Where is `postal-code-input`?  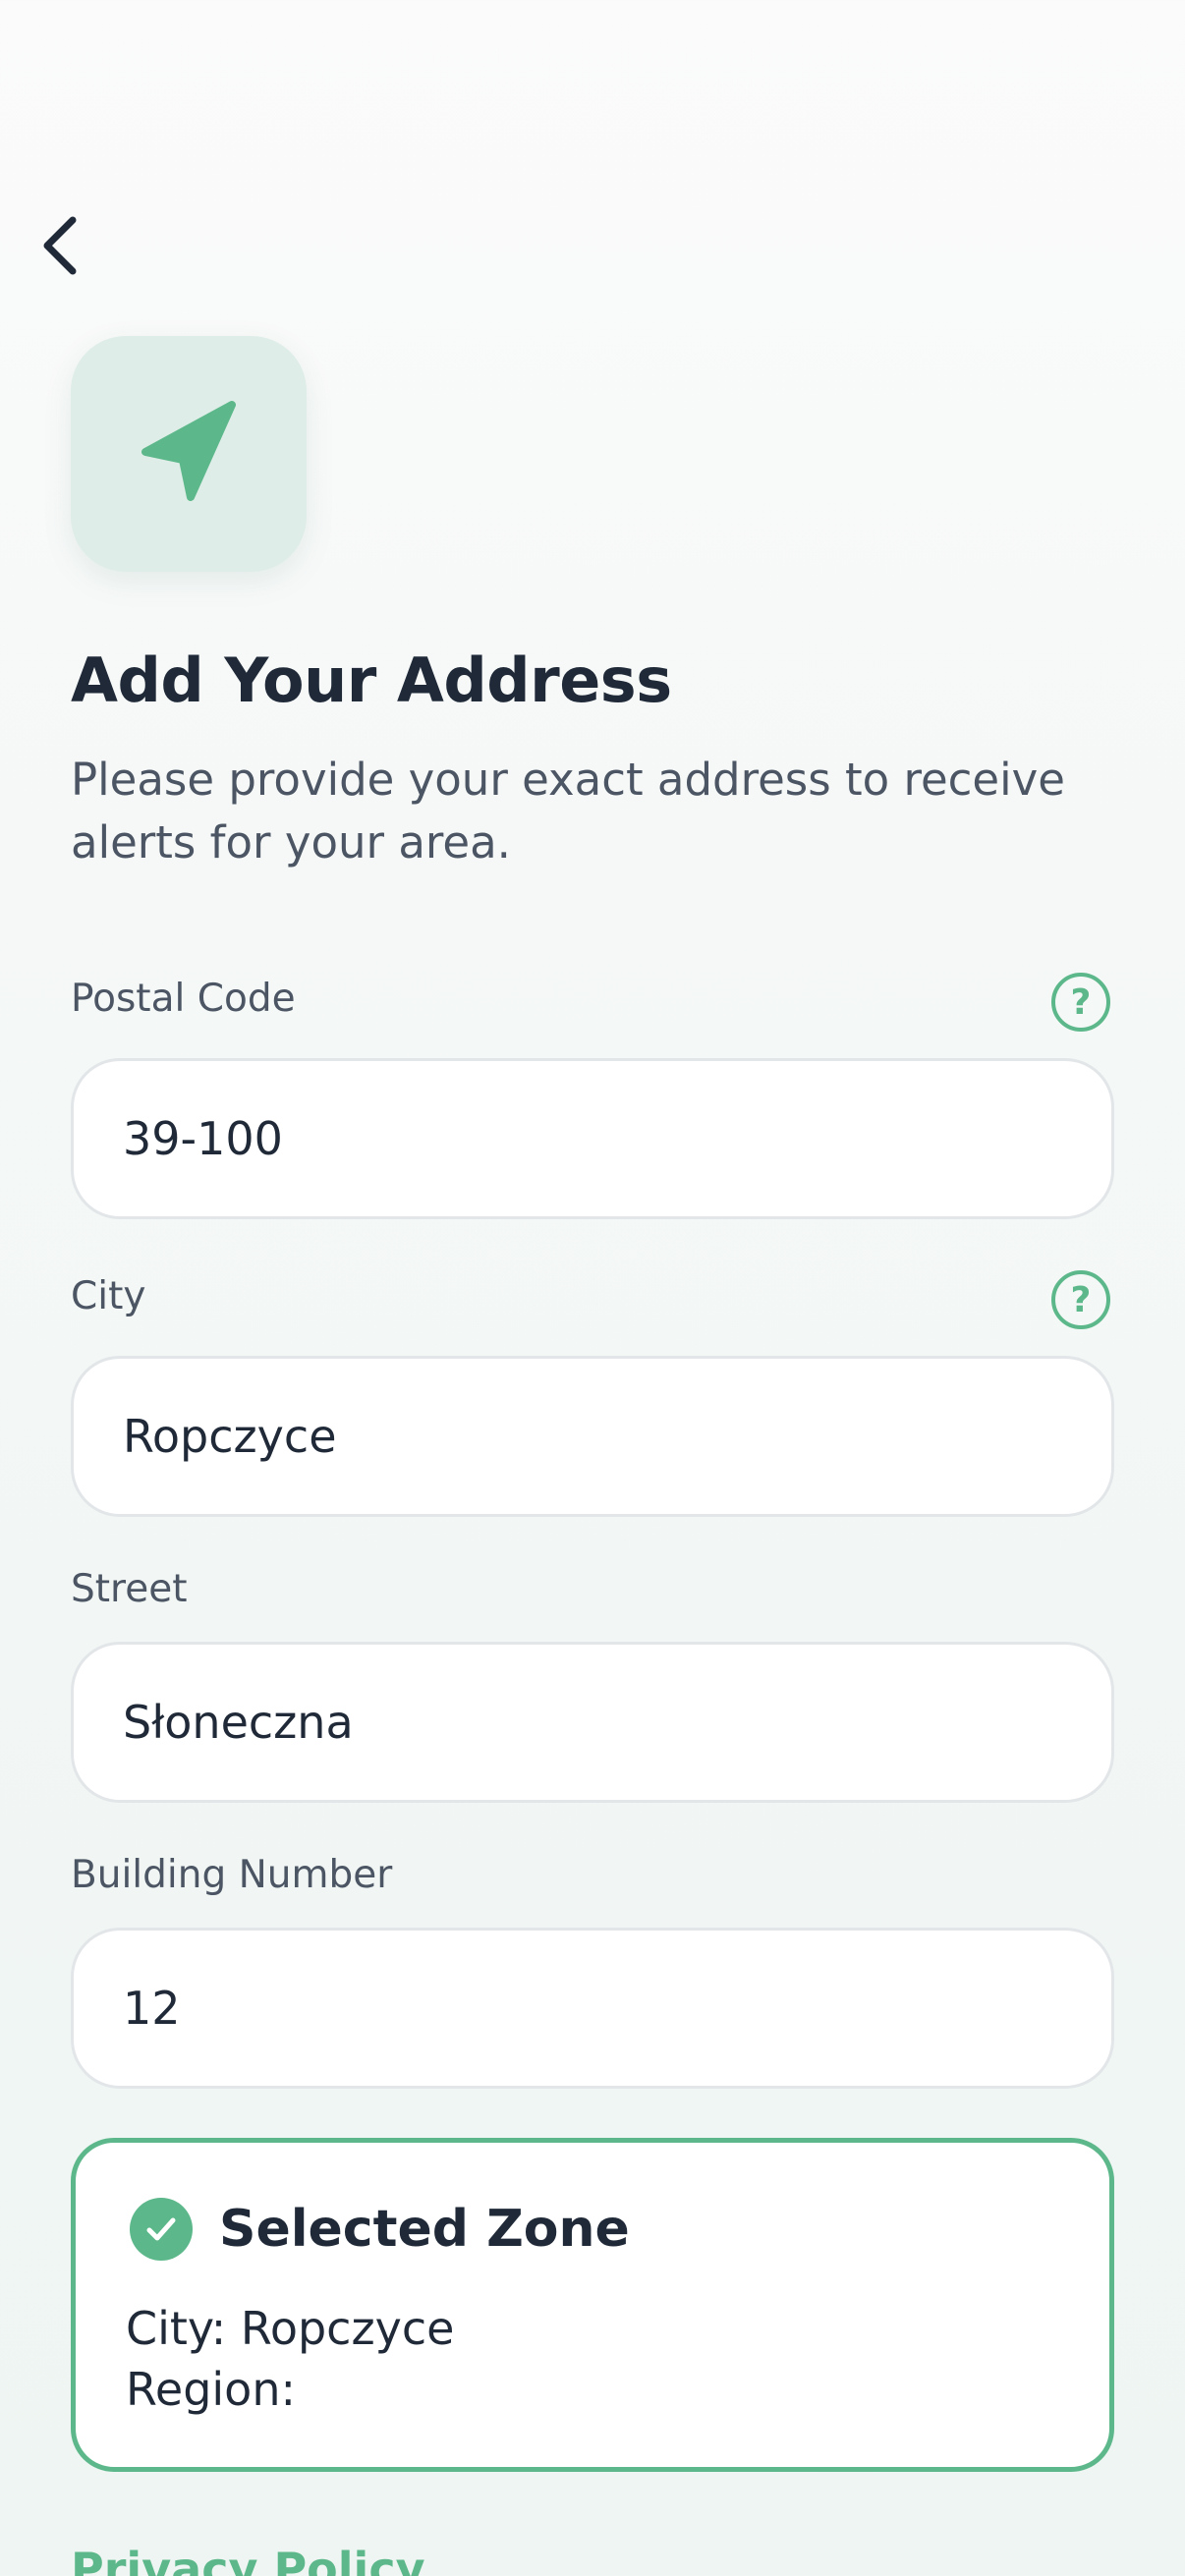 postal-code-input is located at coordinates (592, 1138).